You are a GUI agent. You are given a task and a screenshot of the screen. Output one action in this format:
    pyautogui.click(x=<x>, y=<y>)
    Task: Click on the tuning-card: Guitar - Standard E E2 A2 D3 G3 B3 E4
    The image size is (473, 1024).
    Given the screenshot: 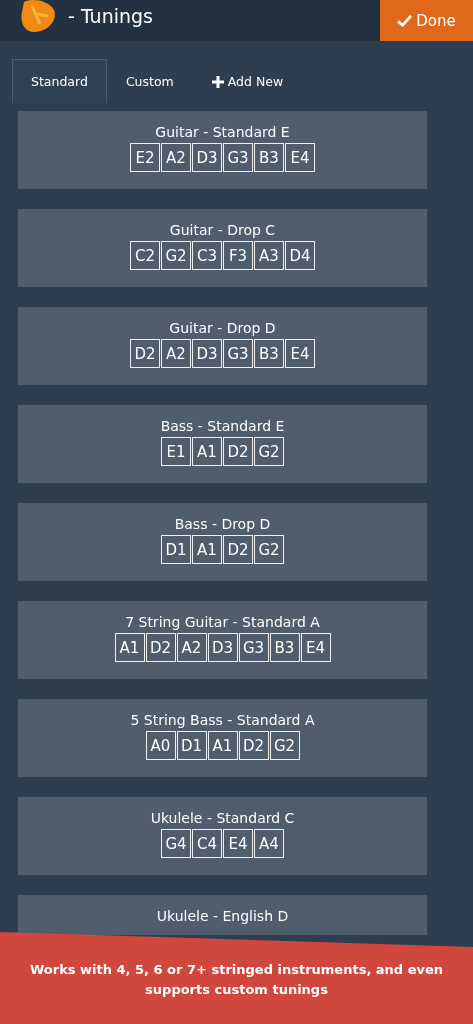 What is the action you would take?
    pyautogui.click(x=222, y=150)
    